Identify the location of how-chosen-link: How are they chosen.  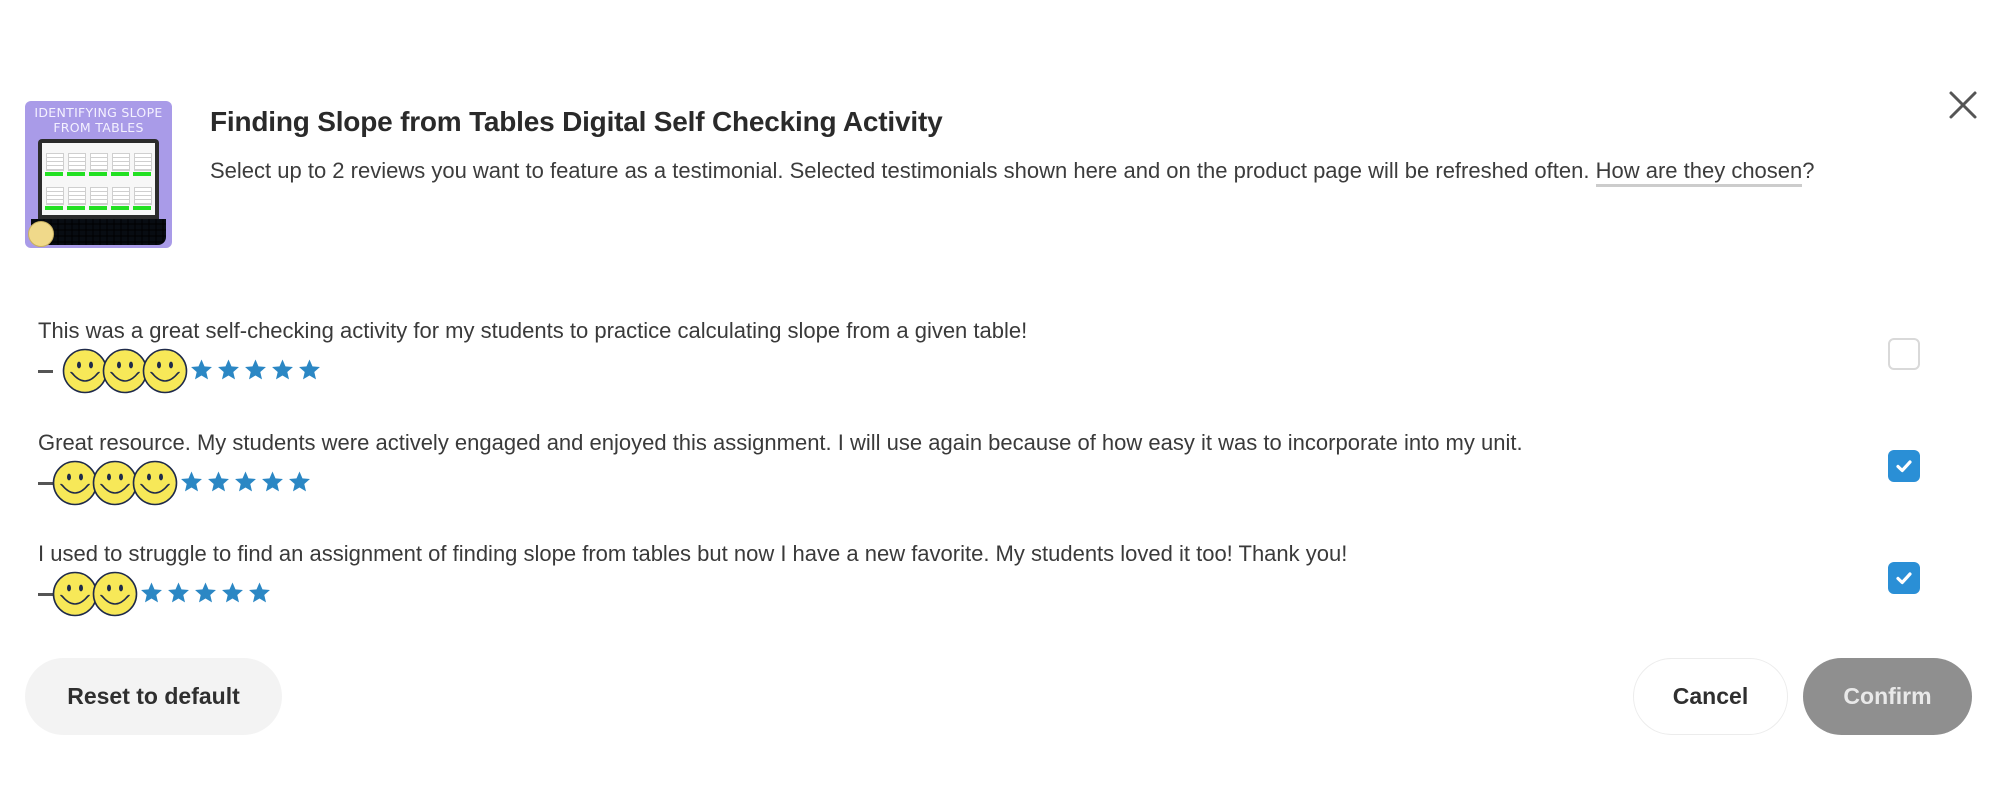
(1699, 172).